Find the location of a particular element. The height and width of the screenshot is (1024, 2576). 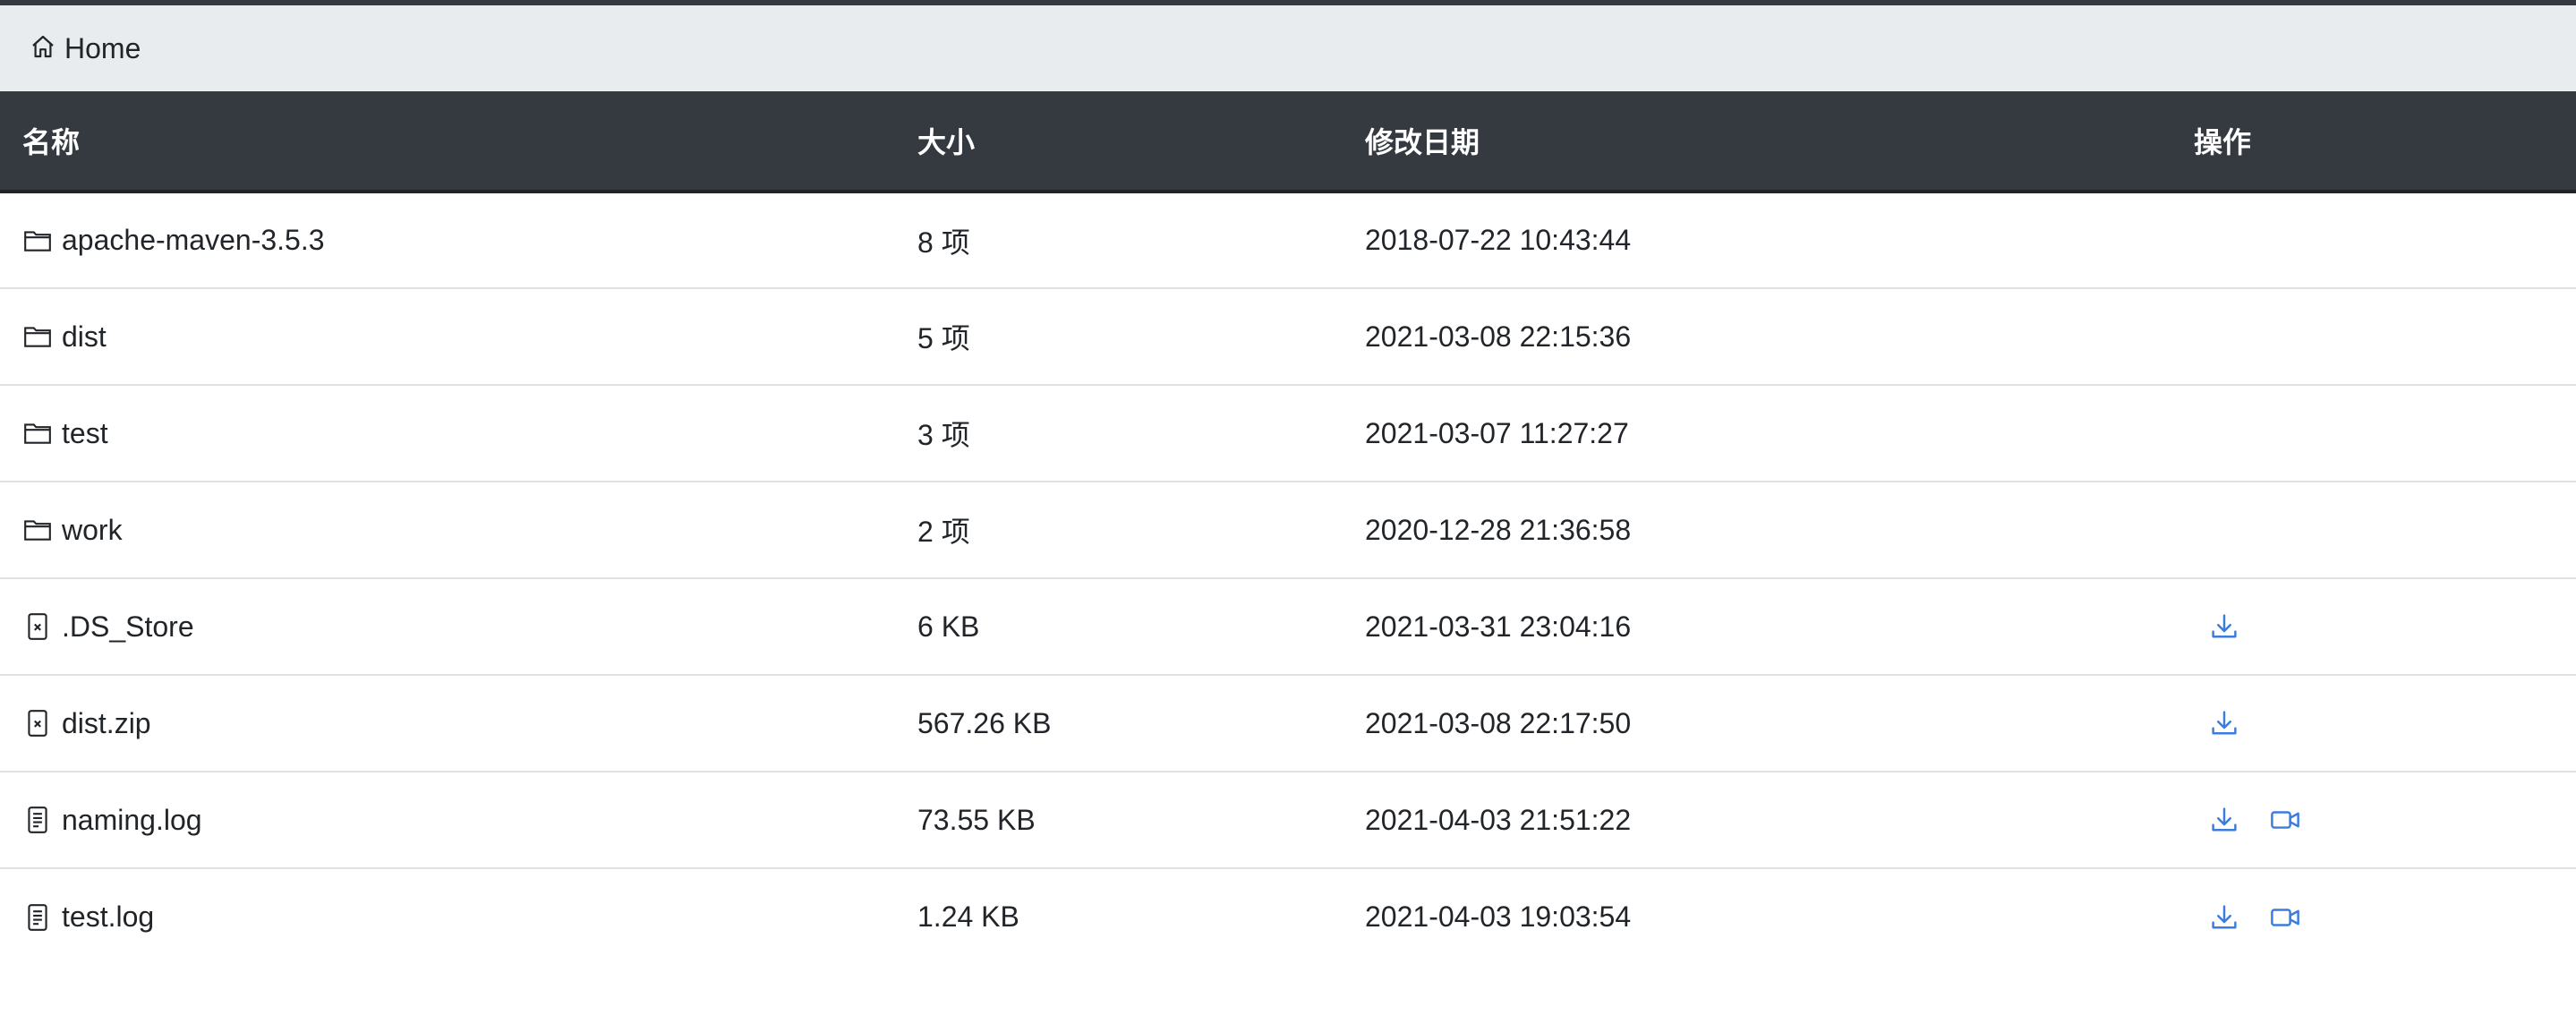

file-name-link: test.log is located at coordinates (108, 917).